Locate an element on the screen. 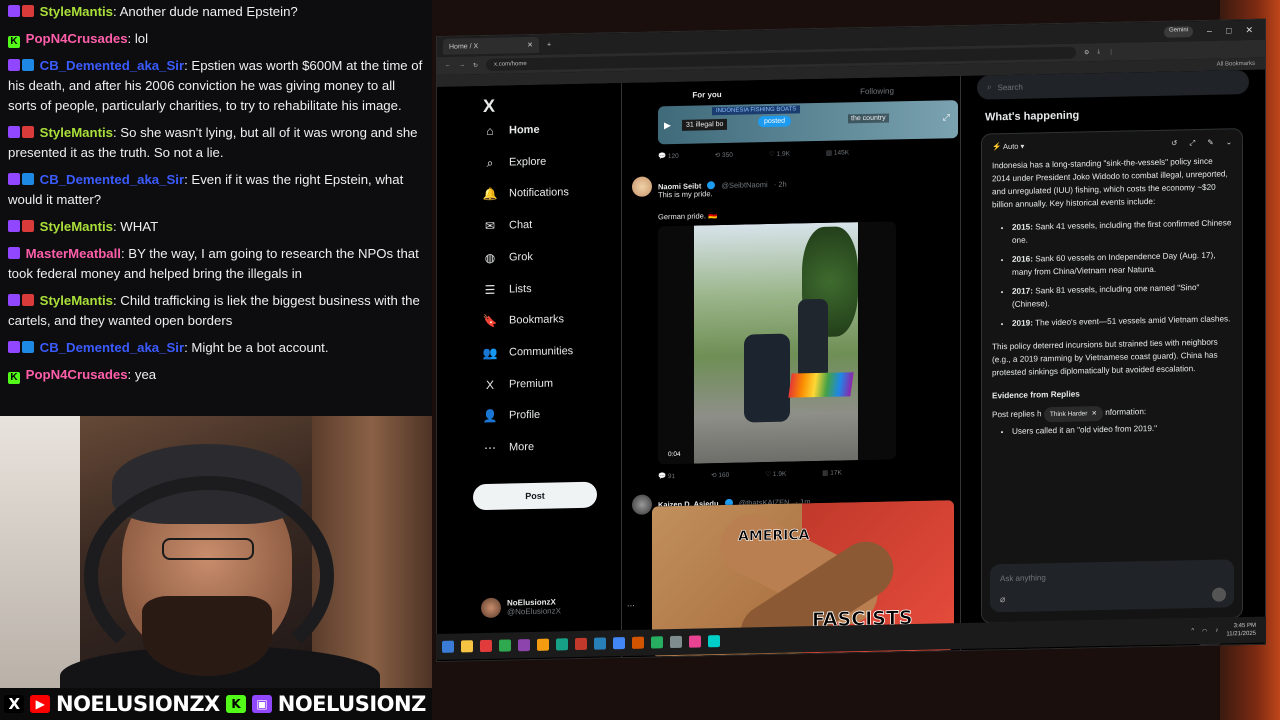 The height and width of the screenshot is (720, 1280). send-icon is located at coordinates (1219, 594).